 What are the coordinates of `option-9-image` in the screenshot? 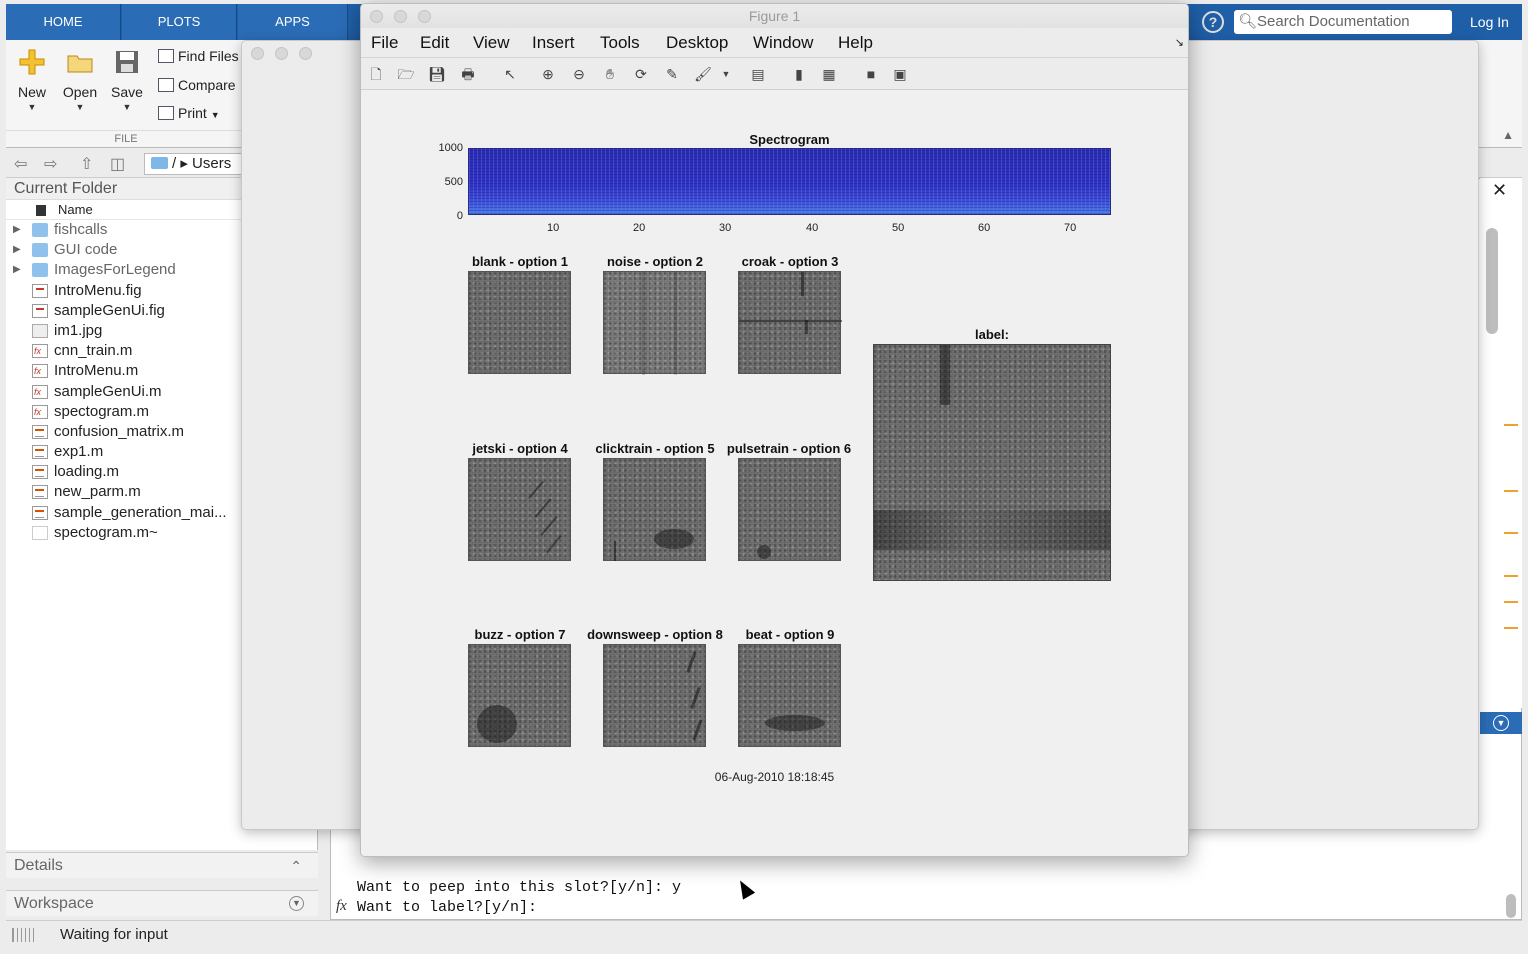 It's located at (789, 695).